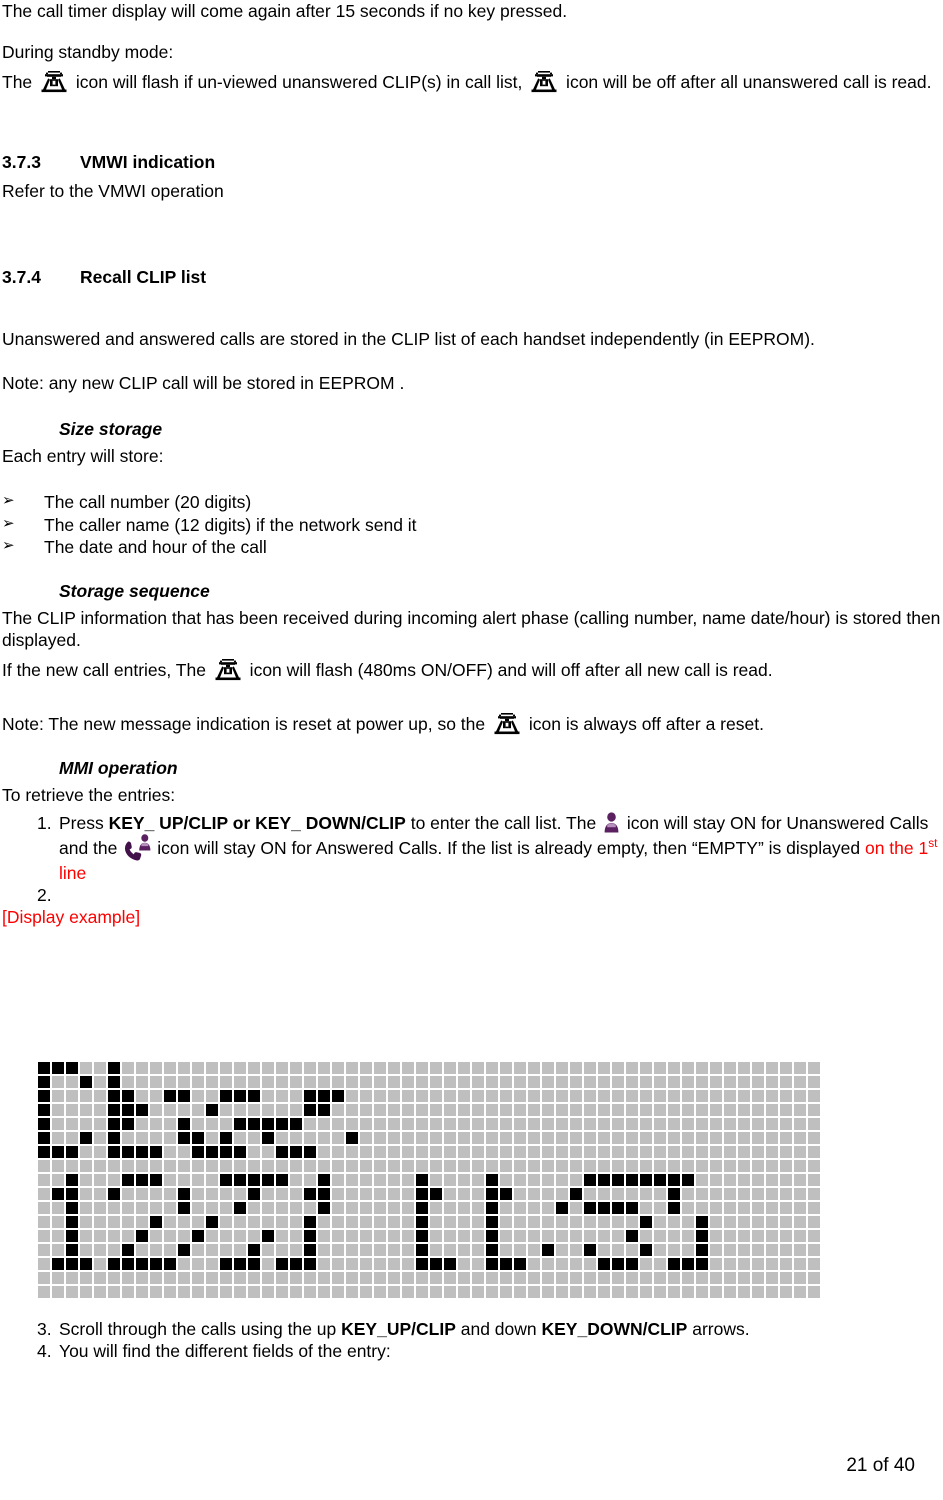 The image size is (943, 1500). Describe the element at coordinates (143, 277) in the screenshot. I see `heading-title: Recall CLIP list` at that location.